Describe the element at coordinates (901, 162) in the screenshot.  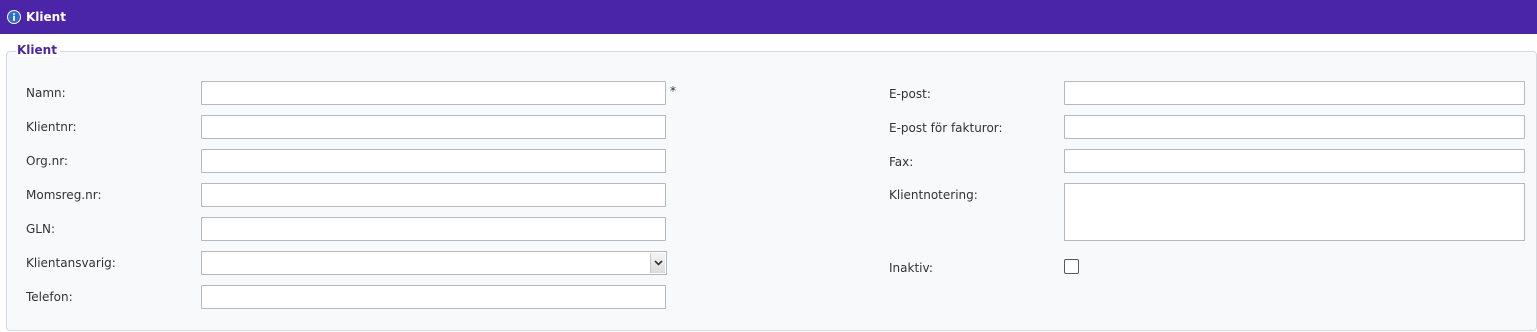
I see `fax-label: Fax:` at that location.